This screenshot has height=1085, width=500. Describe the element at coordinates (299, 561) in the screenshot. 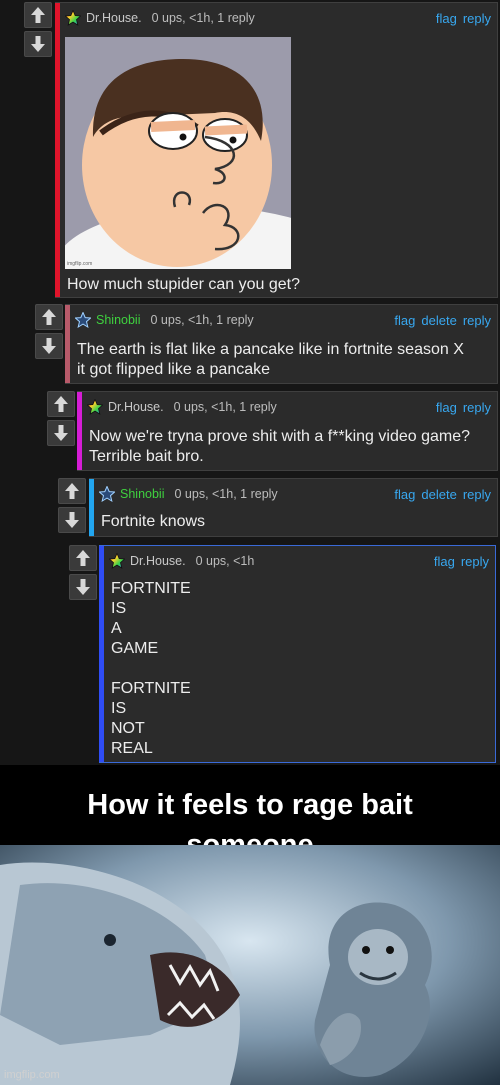

I see `comment-header: Dr.House. 0 ups, <1h flag reply` at that location.